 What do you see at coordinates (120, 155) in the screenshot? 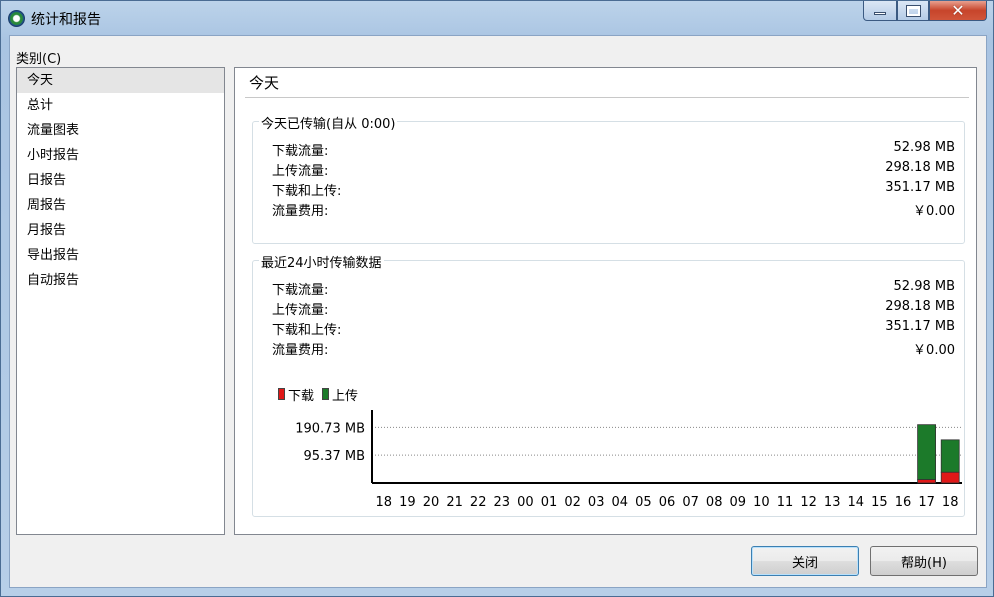
I see `category-item: 小时报告` at bounding box center [120, 155].